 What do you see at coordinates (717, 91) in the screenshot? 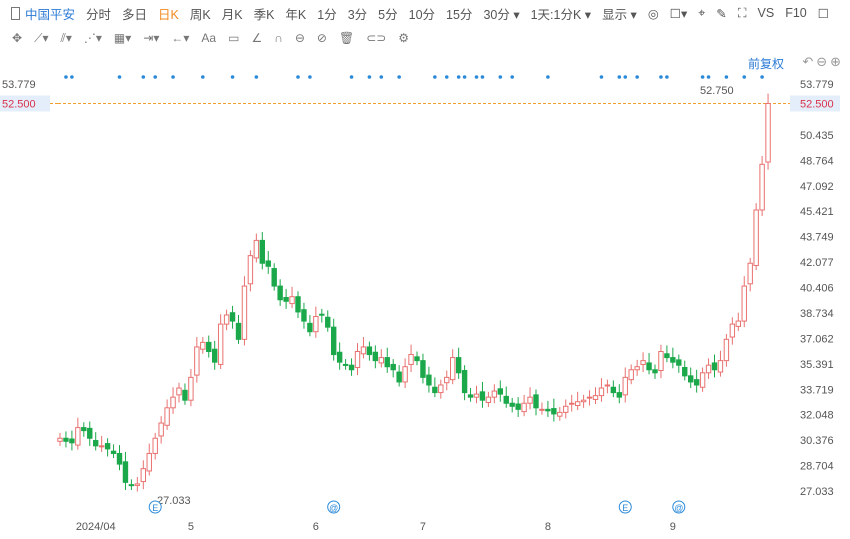
I see `high-price-label: 52.750` at bounding box center [717, 91].